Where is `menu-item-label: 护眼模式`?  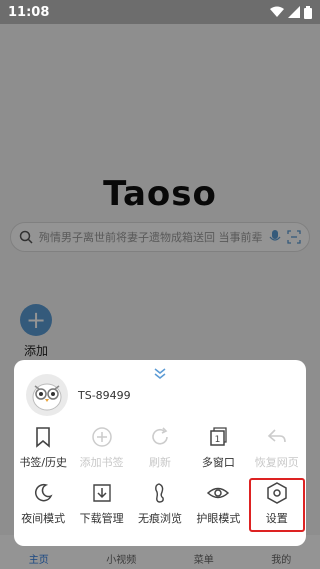 menu-item-label: 护眼模式 is located at coordinates (218, 518).